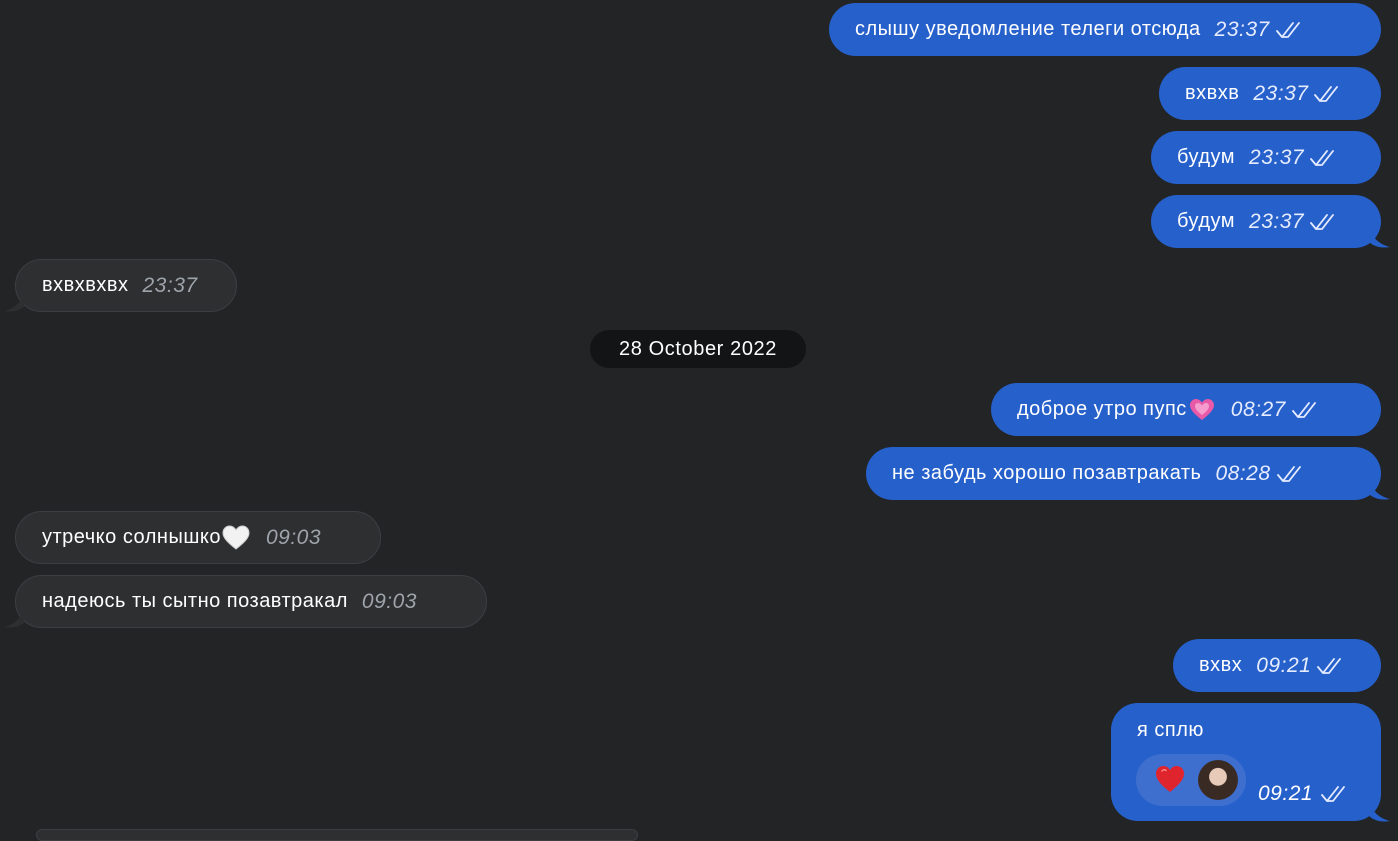  Describe the element at coordinates (337, 835) in the screenshot. I see `message-incoming-partial` at that location.